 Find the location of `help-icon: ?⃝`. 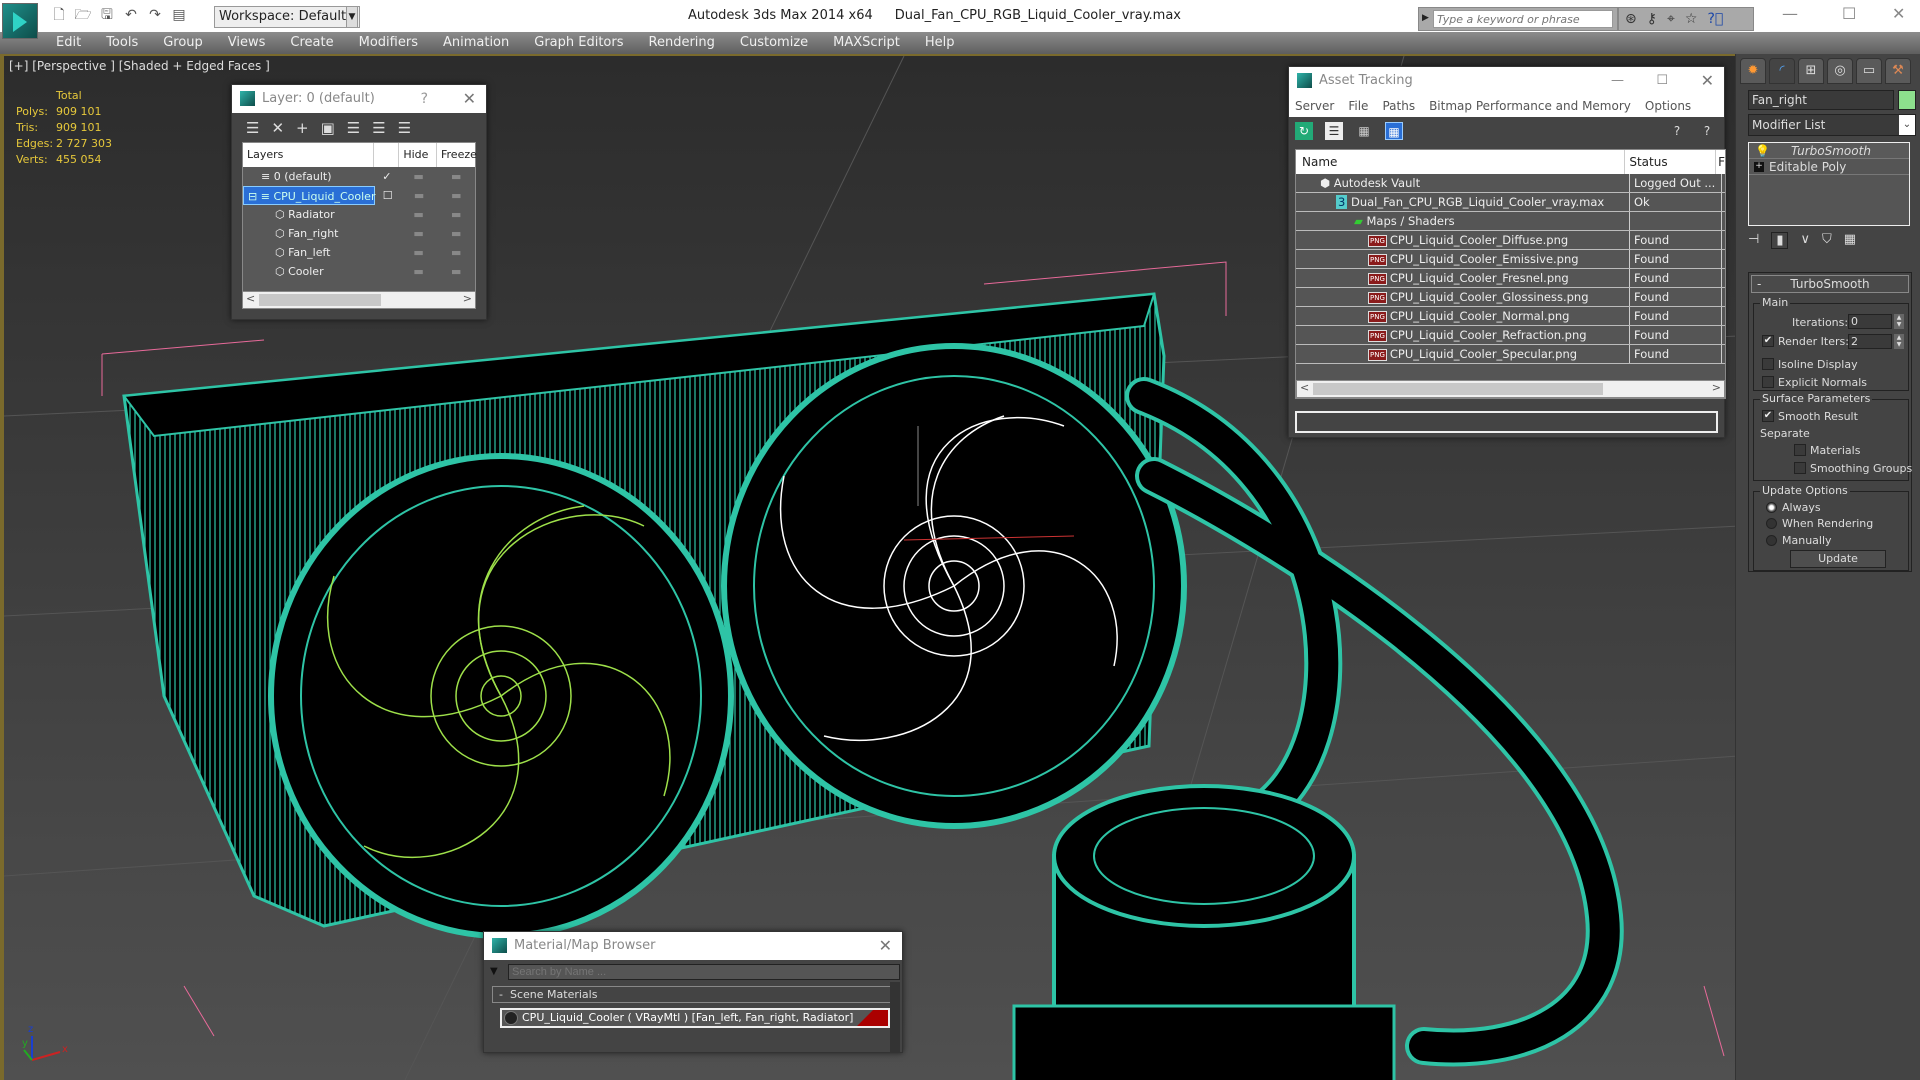

help-icon: ?⃝ is located at coordinates (1715, 19).